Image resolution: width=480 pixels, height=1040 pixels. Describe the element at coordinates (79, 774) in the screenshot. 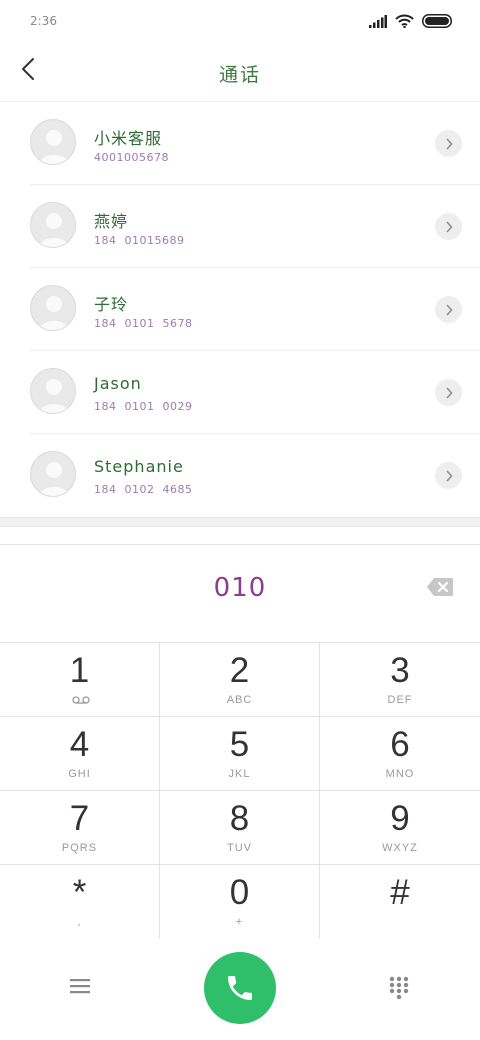

I see `key-letters: GHI` at that location.